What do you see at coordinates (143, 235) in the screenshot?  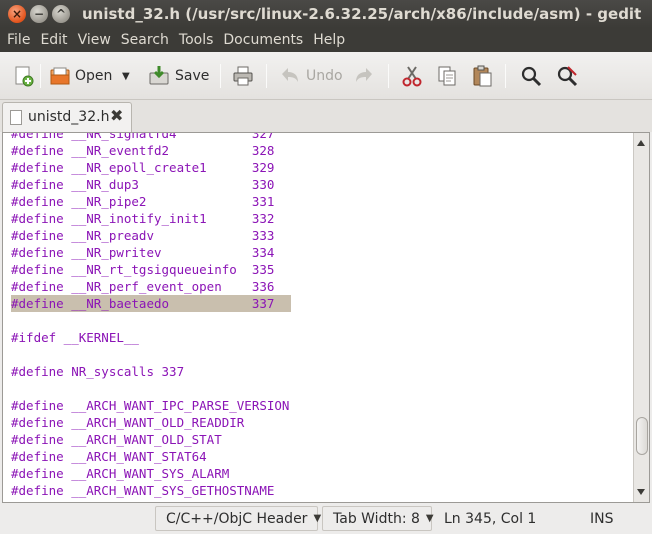 I see `code-line: #define __NR_preadv 333` at bounding box center [143, 235].